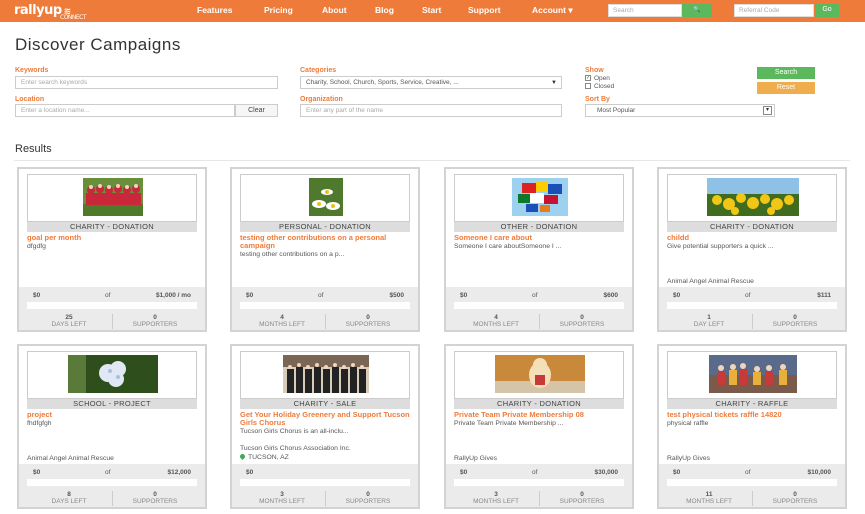  I want to click on campaign-title: test physical tickets raffle 14820, so click(753, 415).